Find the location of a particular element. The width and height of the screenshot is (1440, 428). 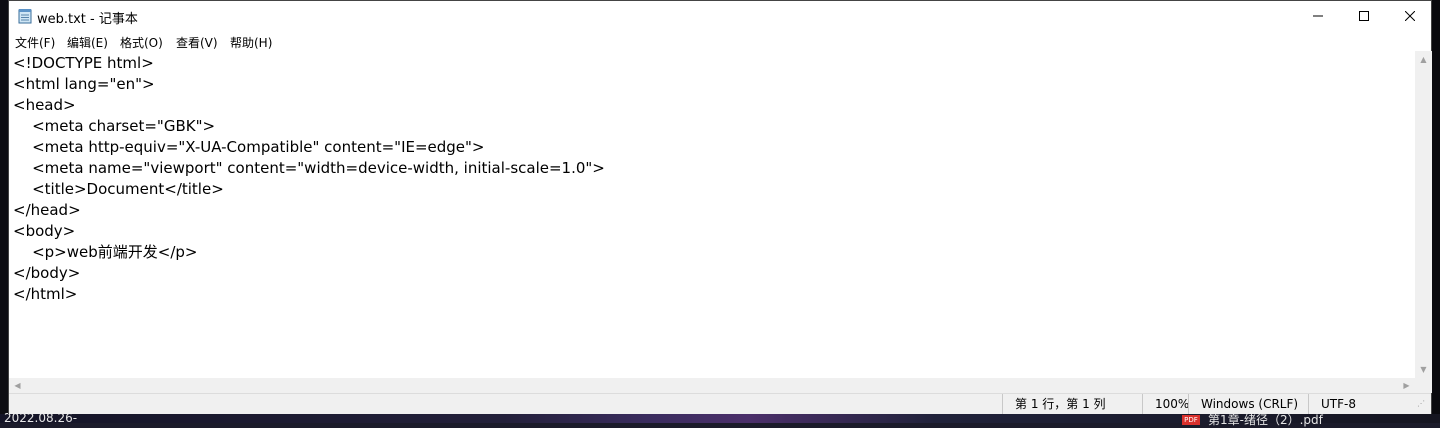

scroll-right-icon: ▶ is located at coordinates (1406, 385).